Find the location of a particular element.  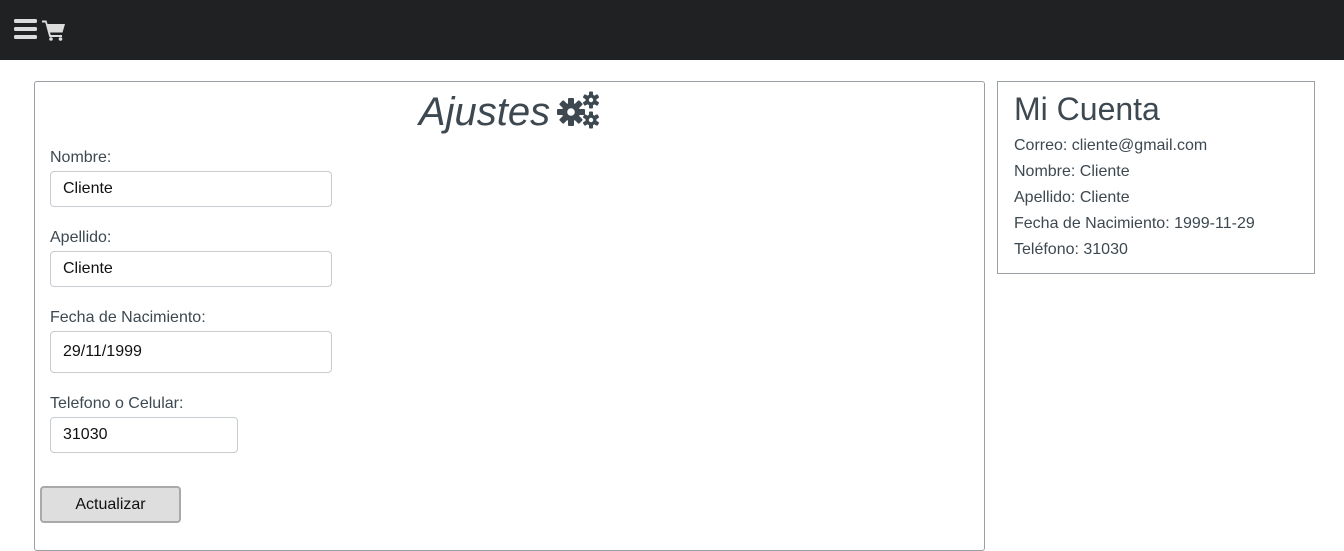

telefono-input is located at coordinates (144, 435).